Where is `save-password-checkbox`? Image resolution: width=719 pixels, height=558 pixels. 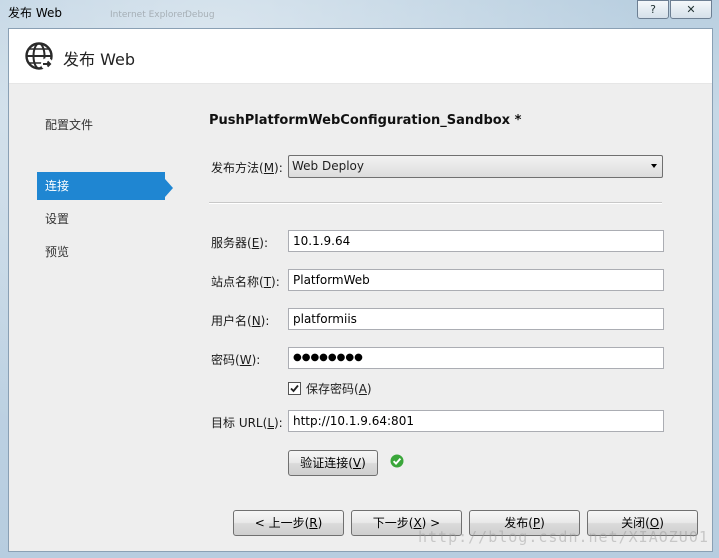
save-password-checkbox is located at coordinates (294, 388).